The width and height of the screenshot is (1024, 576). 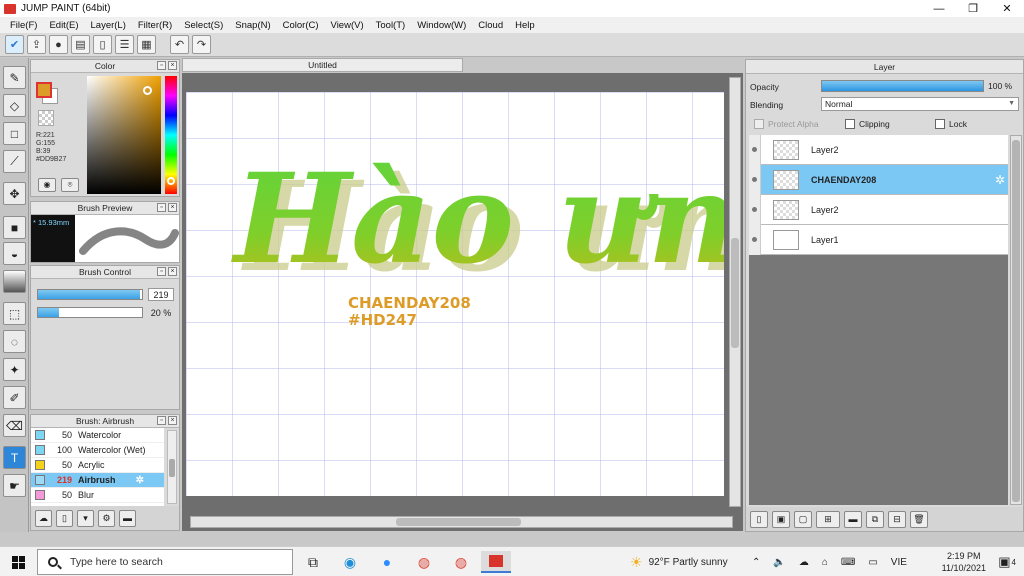 I want to click on undo-icon: ↶, so click(x=179, y=44).